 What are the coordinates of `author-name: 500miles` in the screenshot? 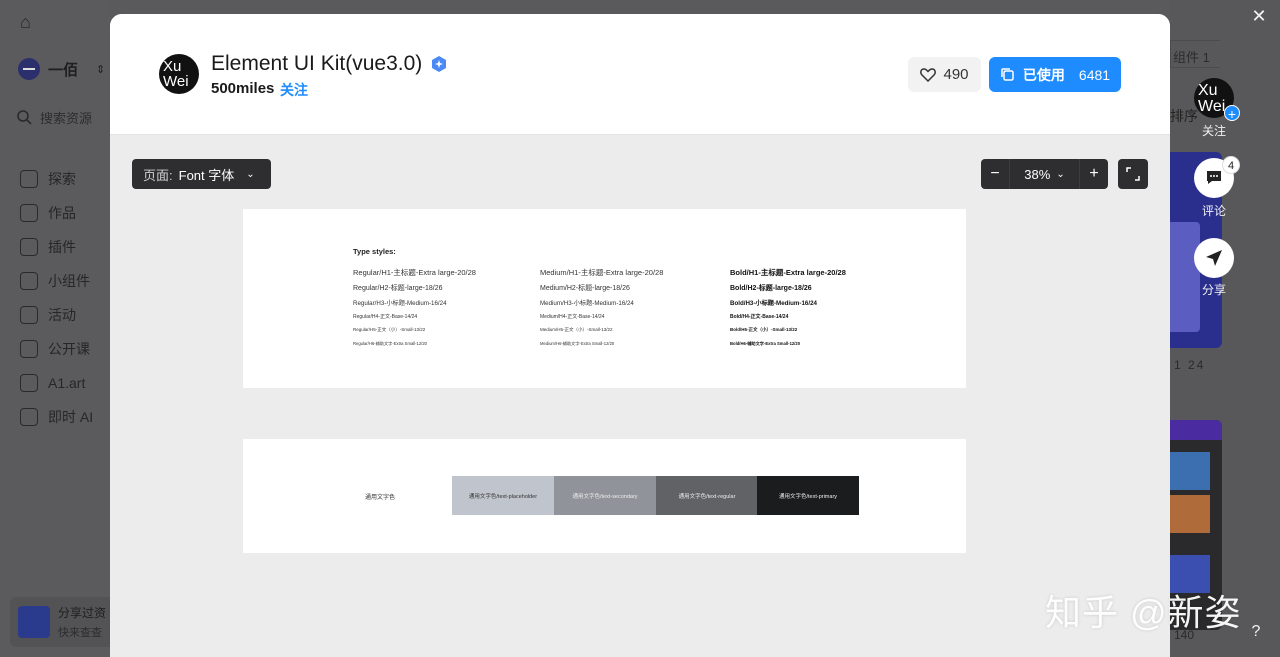 It's located at (242, 88).